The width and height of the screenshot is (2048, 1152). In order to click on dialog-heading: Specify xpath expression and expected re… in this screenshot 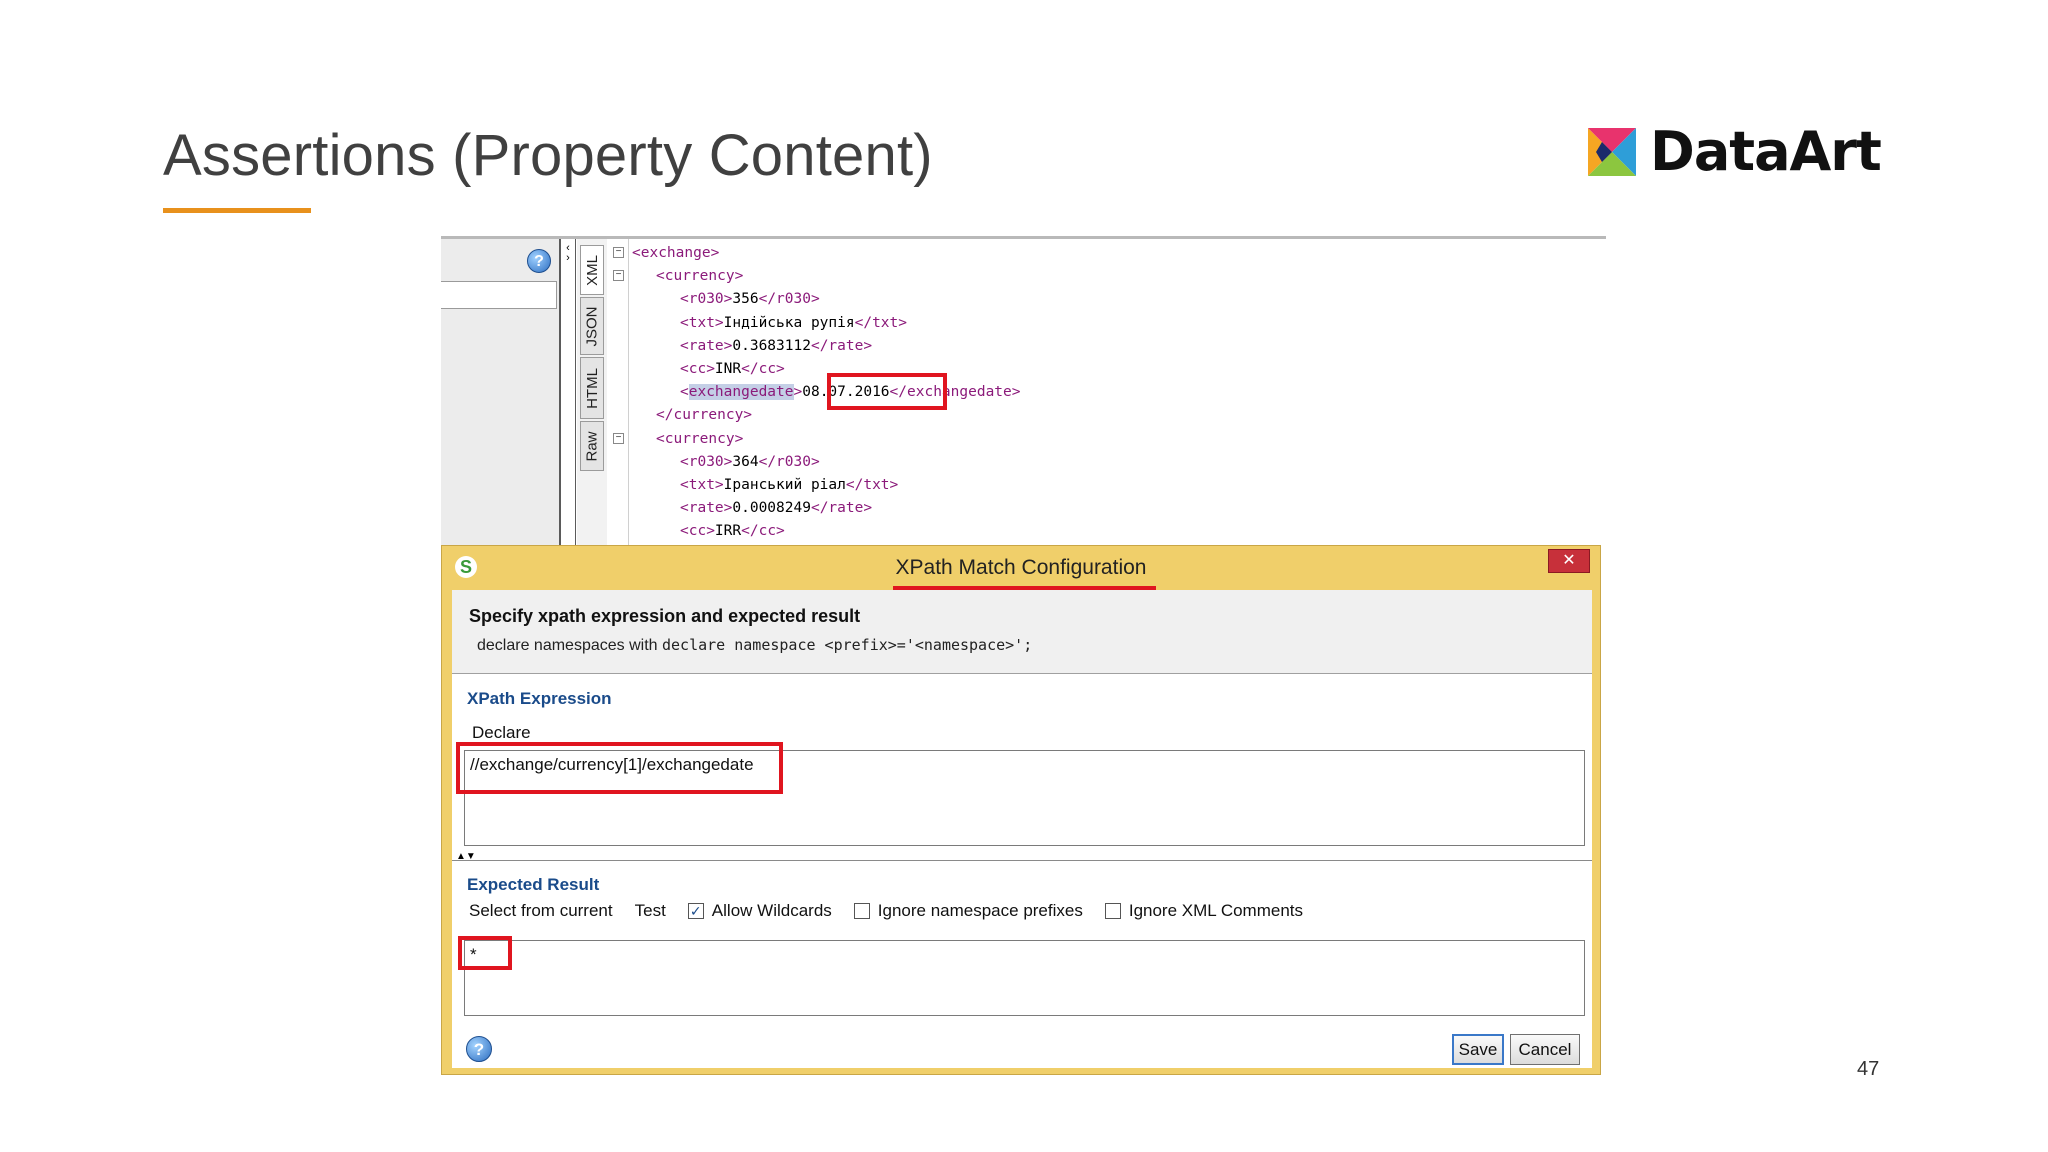, I will do `click(665, 616)`.